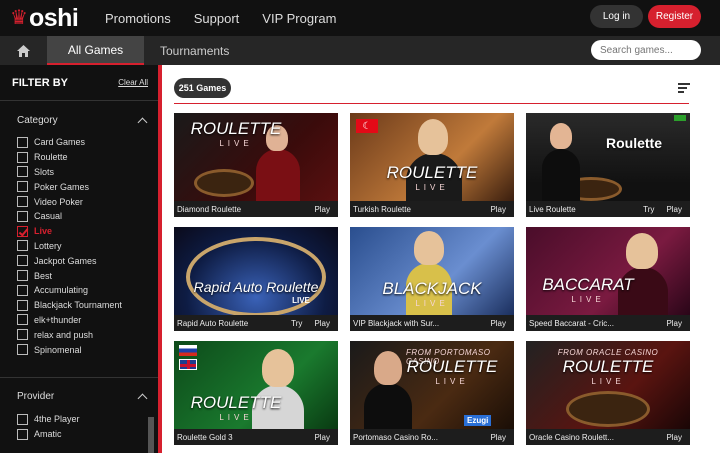  I want to click on filter-item: elk+thunder, so click(87, 320).